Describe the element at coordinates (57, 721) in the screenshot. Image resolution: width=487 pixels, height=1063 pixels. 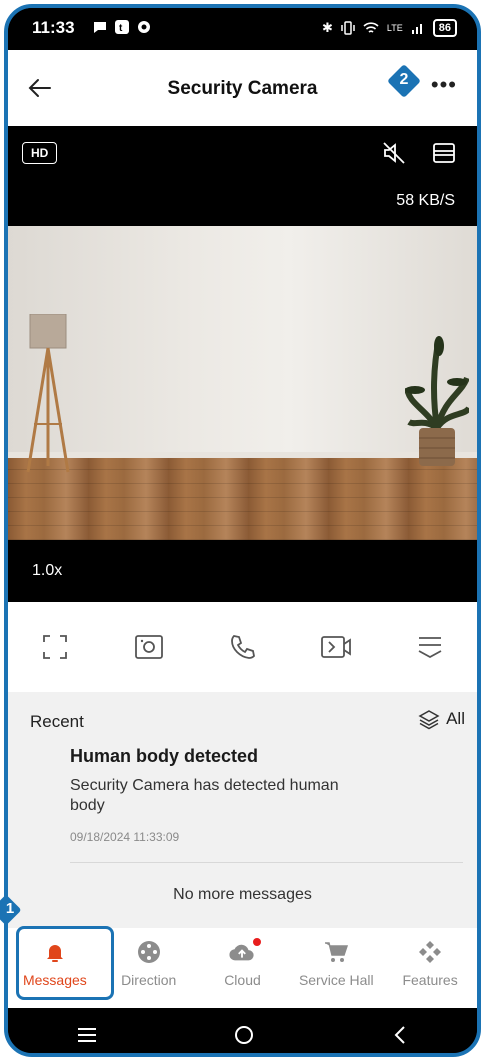
I see `recent-heading: Recent` at that location.